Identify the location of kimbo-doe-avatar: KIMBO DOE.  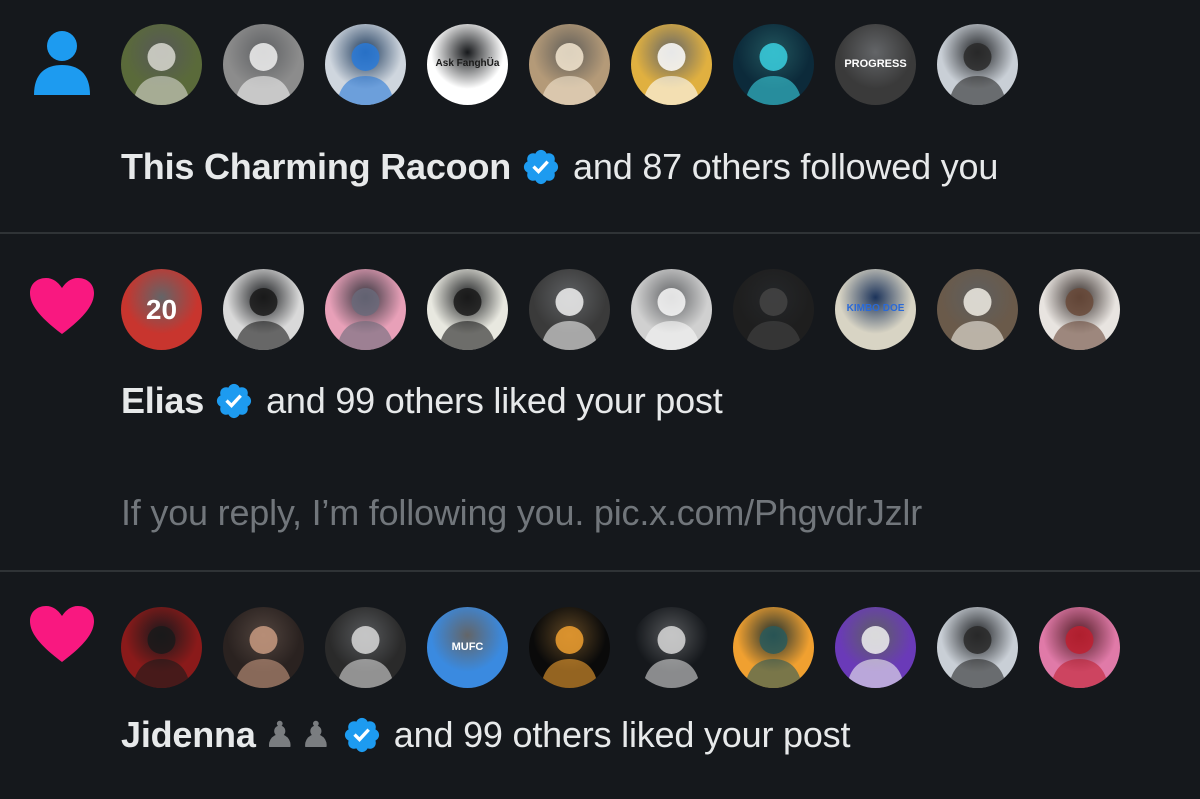
(875, 309).